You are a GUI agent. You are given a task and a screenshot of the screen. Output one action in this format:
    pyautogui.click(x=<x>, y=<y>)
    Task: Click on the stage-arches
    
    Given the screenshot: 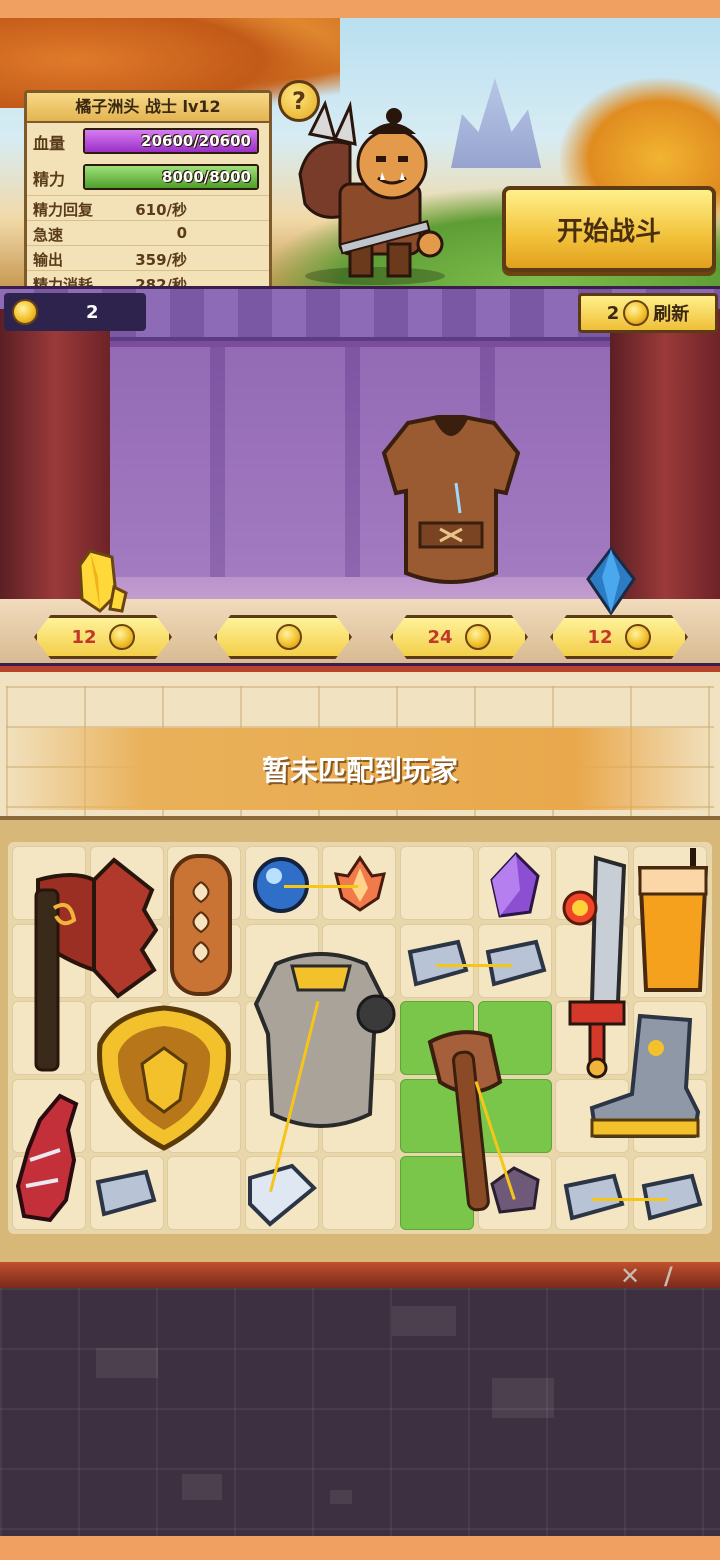 What is the action you would take?
    pyautogui.click(x=360, y=462)
    